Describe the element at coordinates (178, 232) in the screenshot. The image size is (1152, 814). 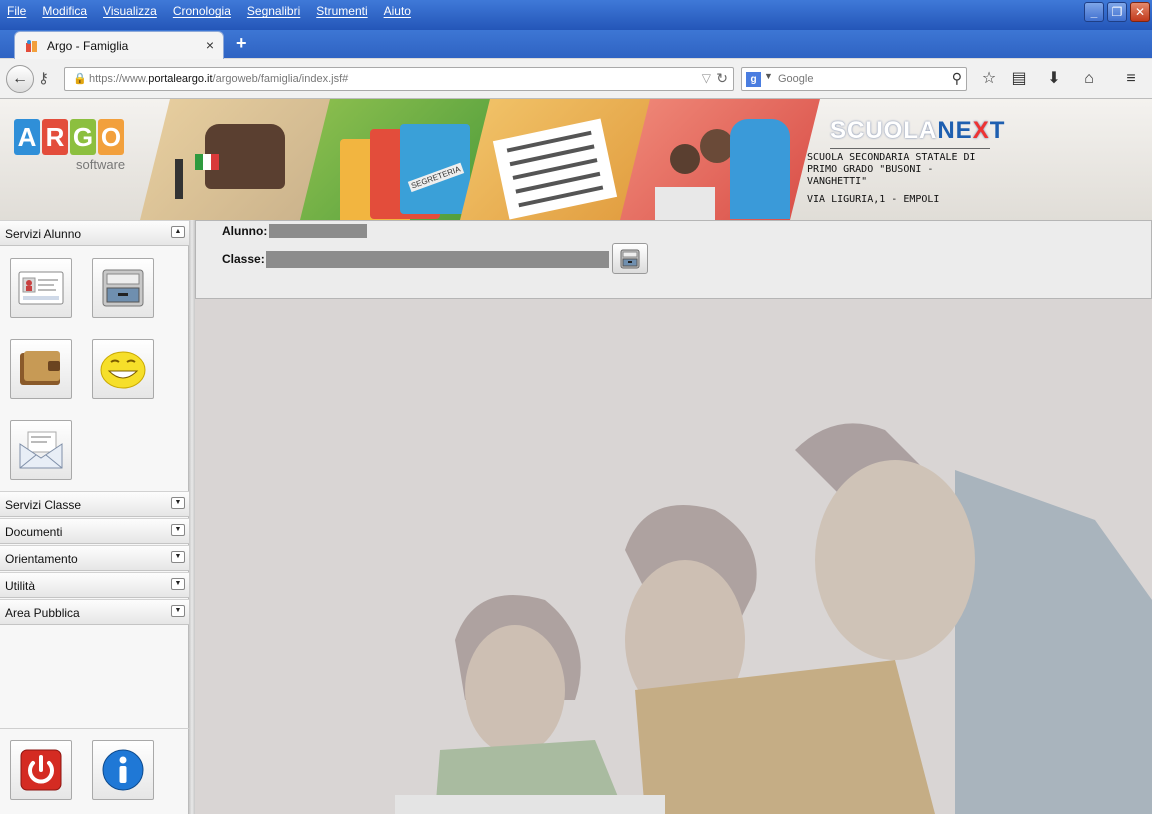
I see `collapse-icon: ▲` at that location.